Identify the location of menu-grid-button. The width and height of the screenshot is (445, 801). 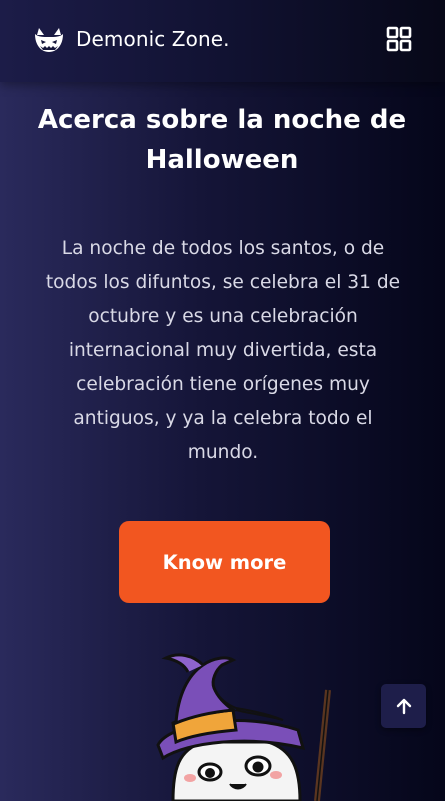
(399, 39).